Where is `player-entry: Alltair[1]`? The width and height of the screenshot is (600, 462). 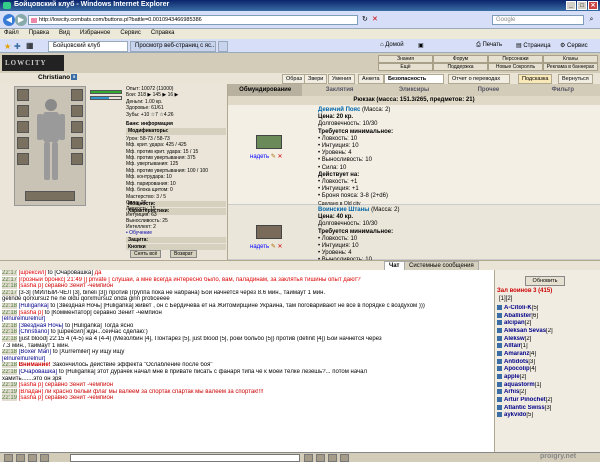
player-entry: Alltair[1] is located at coordinates (548, 347).